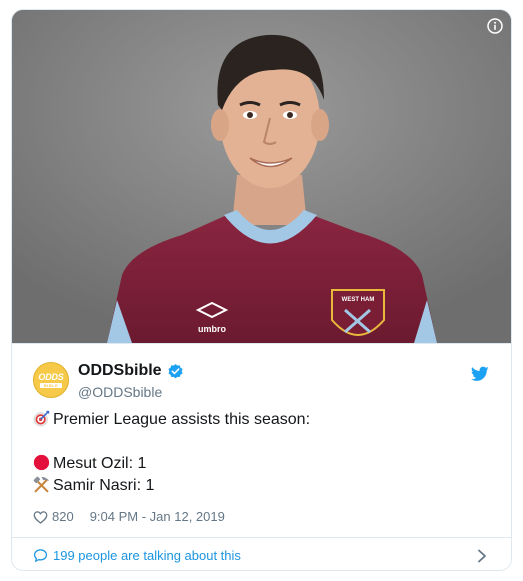  I want to click on tweet-line-1: Premier League assists this season:, so click(171, 420).